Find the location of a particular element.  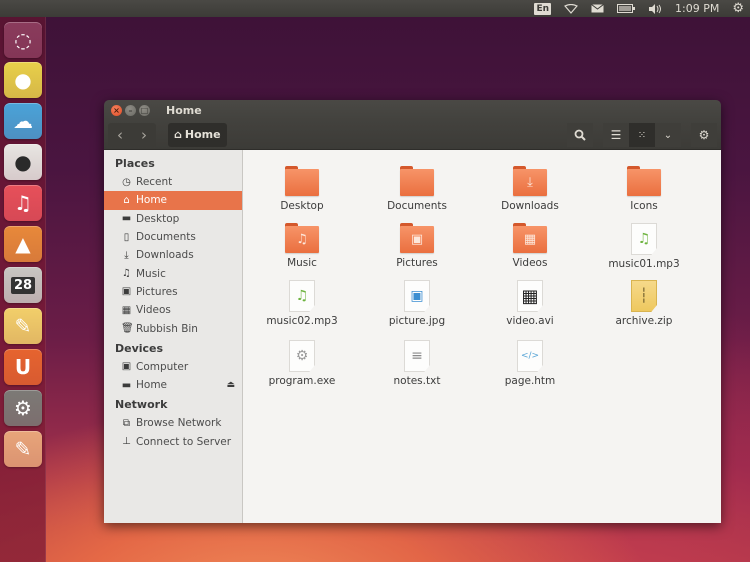

network-icon is located at coordinates (571, 8).